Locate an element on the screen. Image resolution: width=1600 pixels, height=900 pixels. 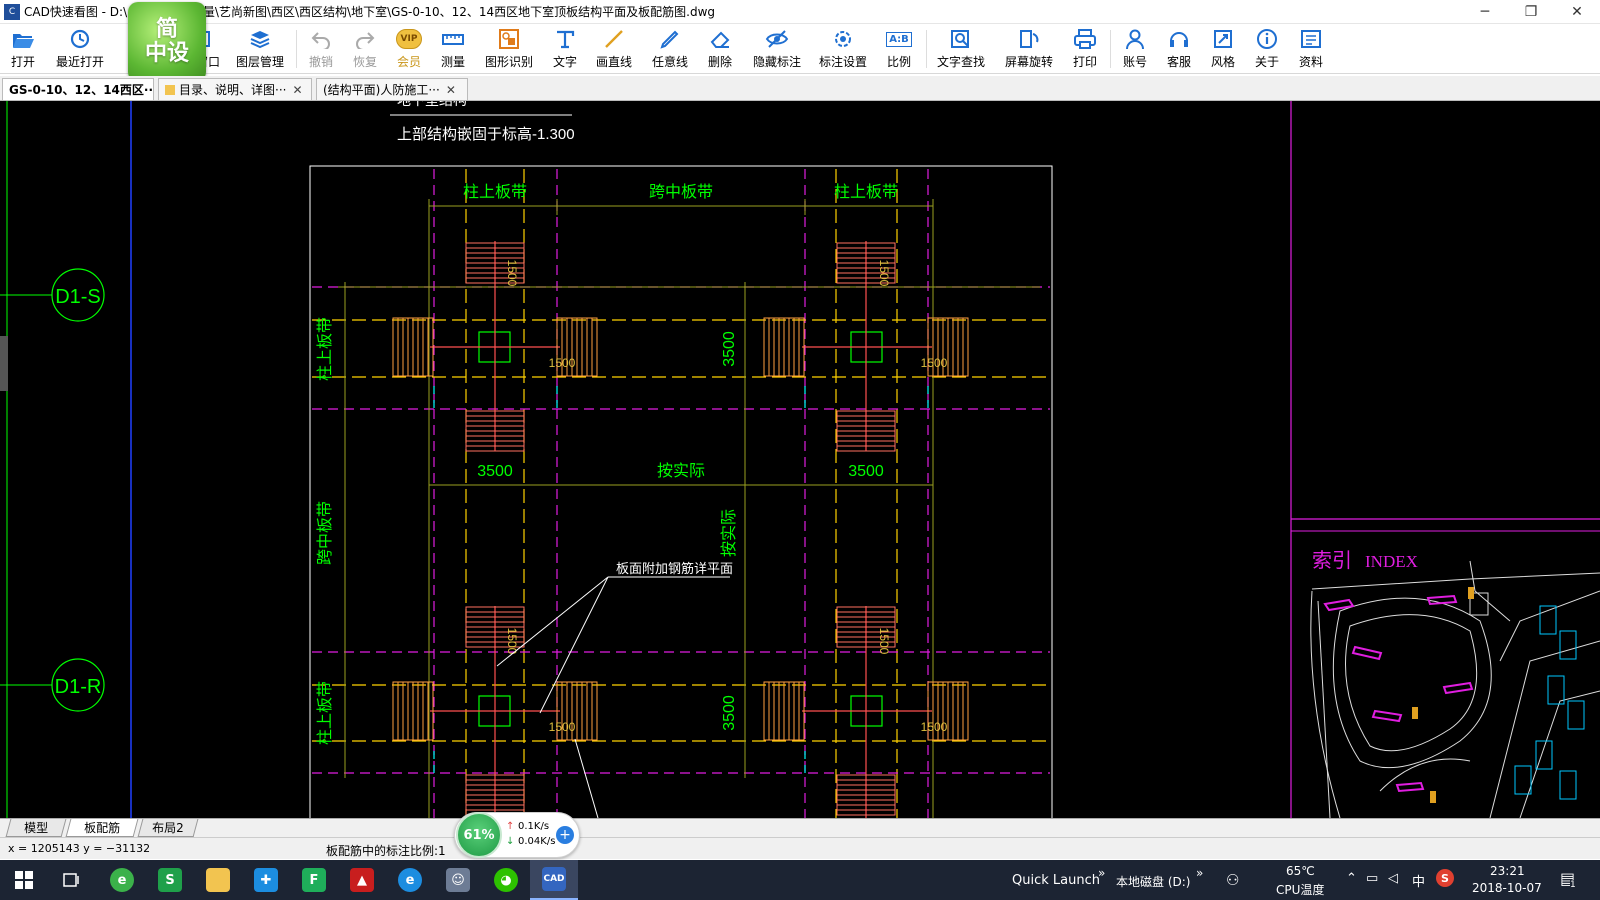
local-disk-label: 本地磁盘 (D:) is located at coordinates (1153, 881).